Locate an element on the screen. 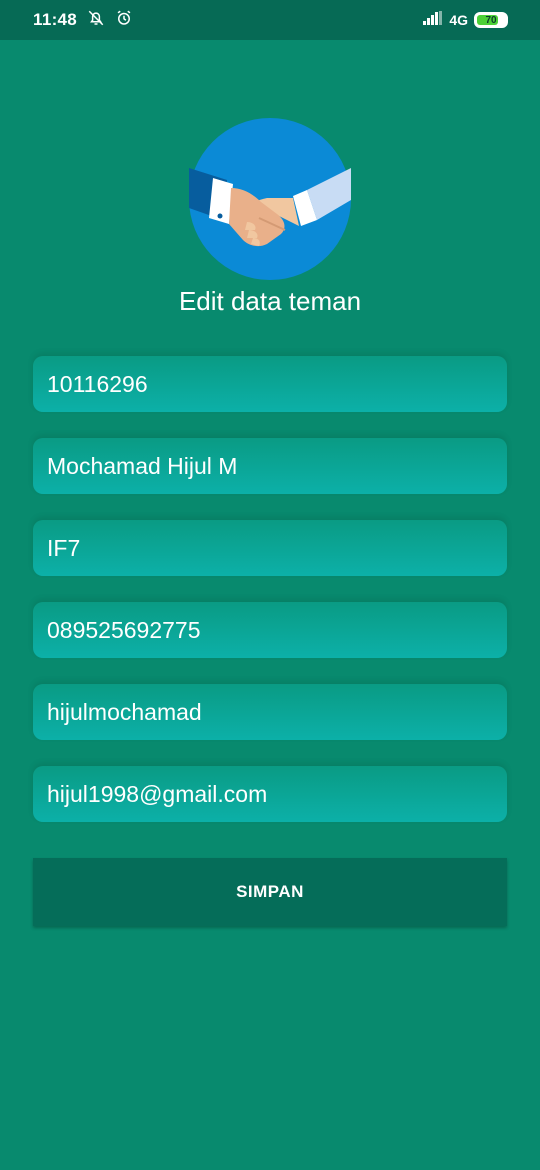 The height and width of the screenshot is (1170, 540). class-input is located at coordinates (277, 548).